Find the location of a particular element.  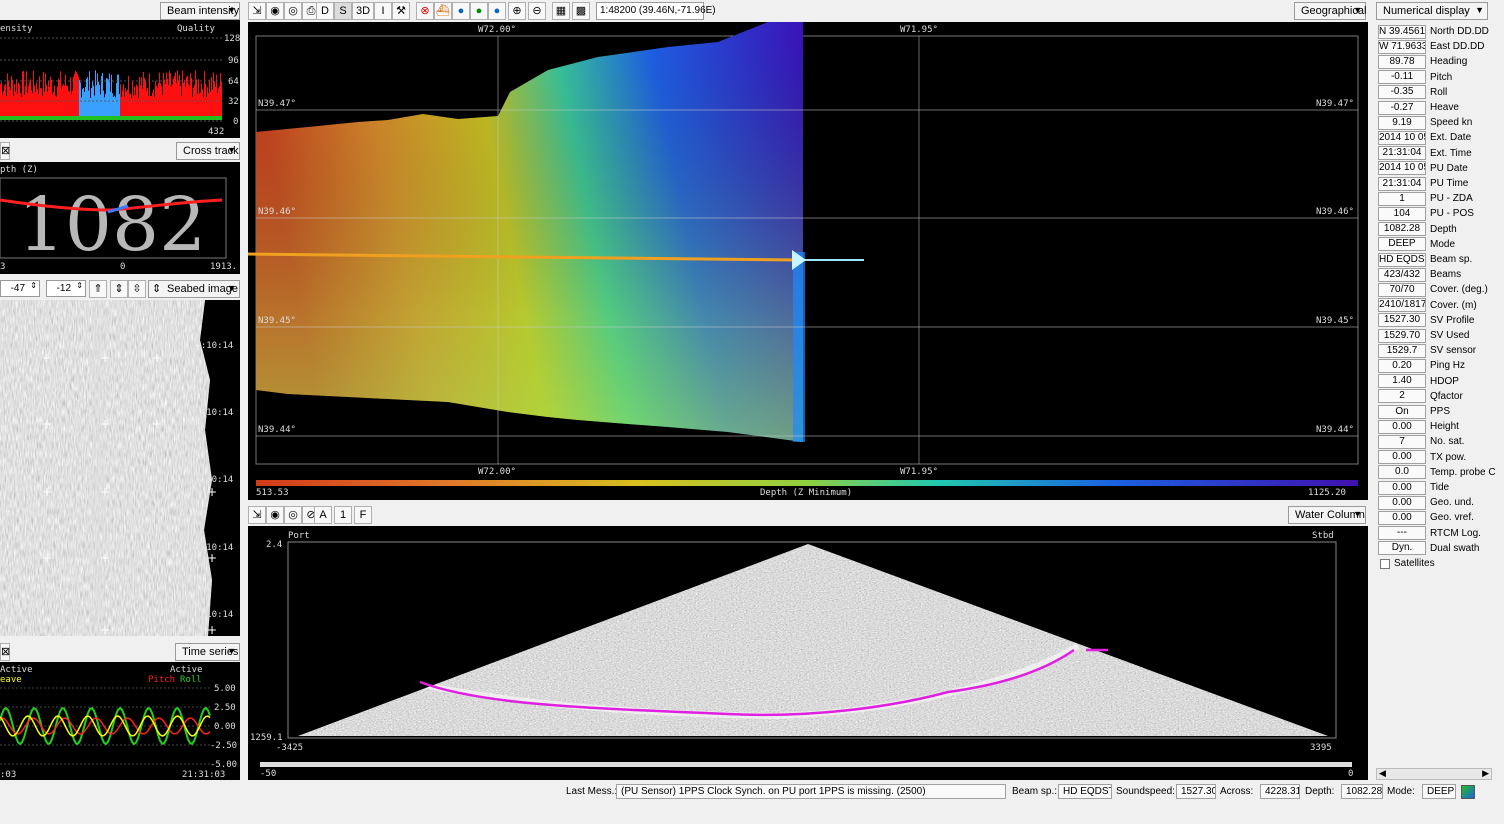

geographical-combo: Geographical is located at coordinates (1330, 11).